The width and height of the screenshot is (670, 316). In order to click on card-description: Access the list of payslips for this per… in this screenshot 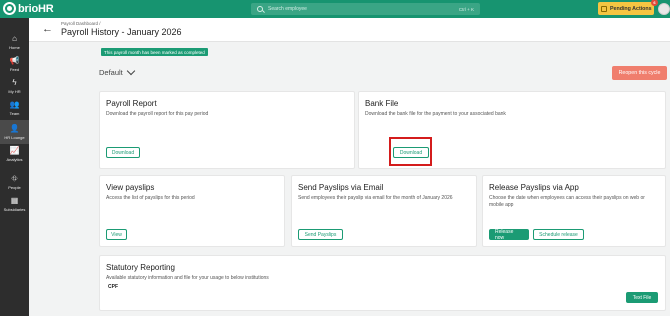, I will do `click(150, 198)`.